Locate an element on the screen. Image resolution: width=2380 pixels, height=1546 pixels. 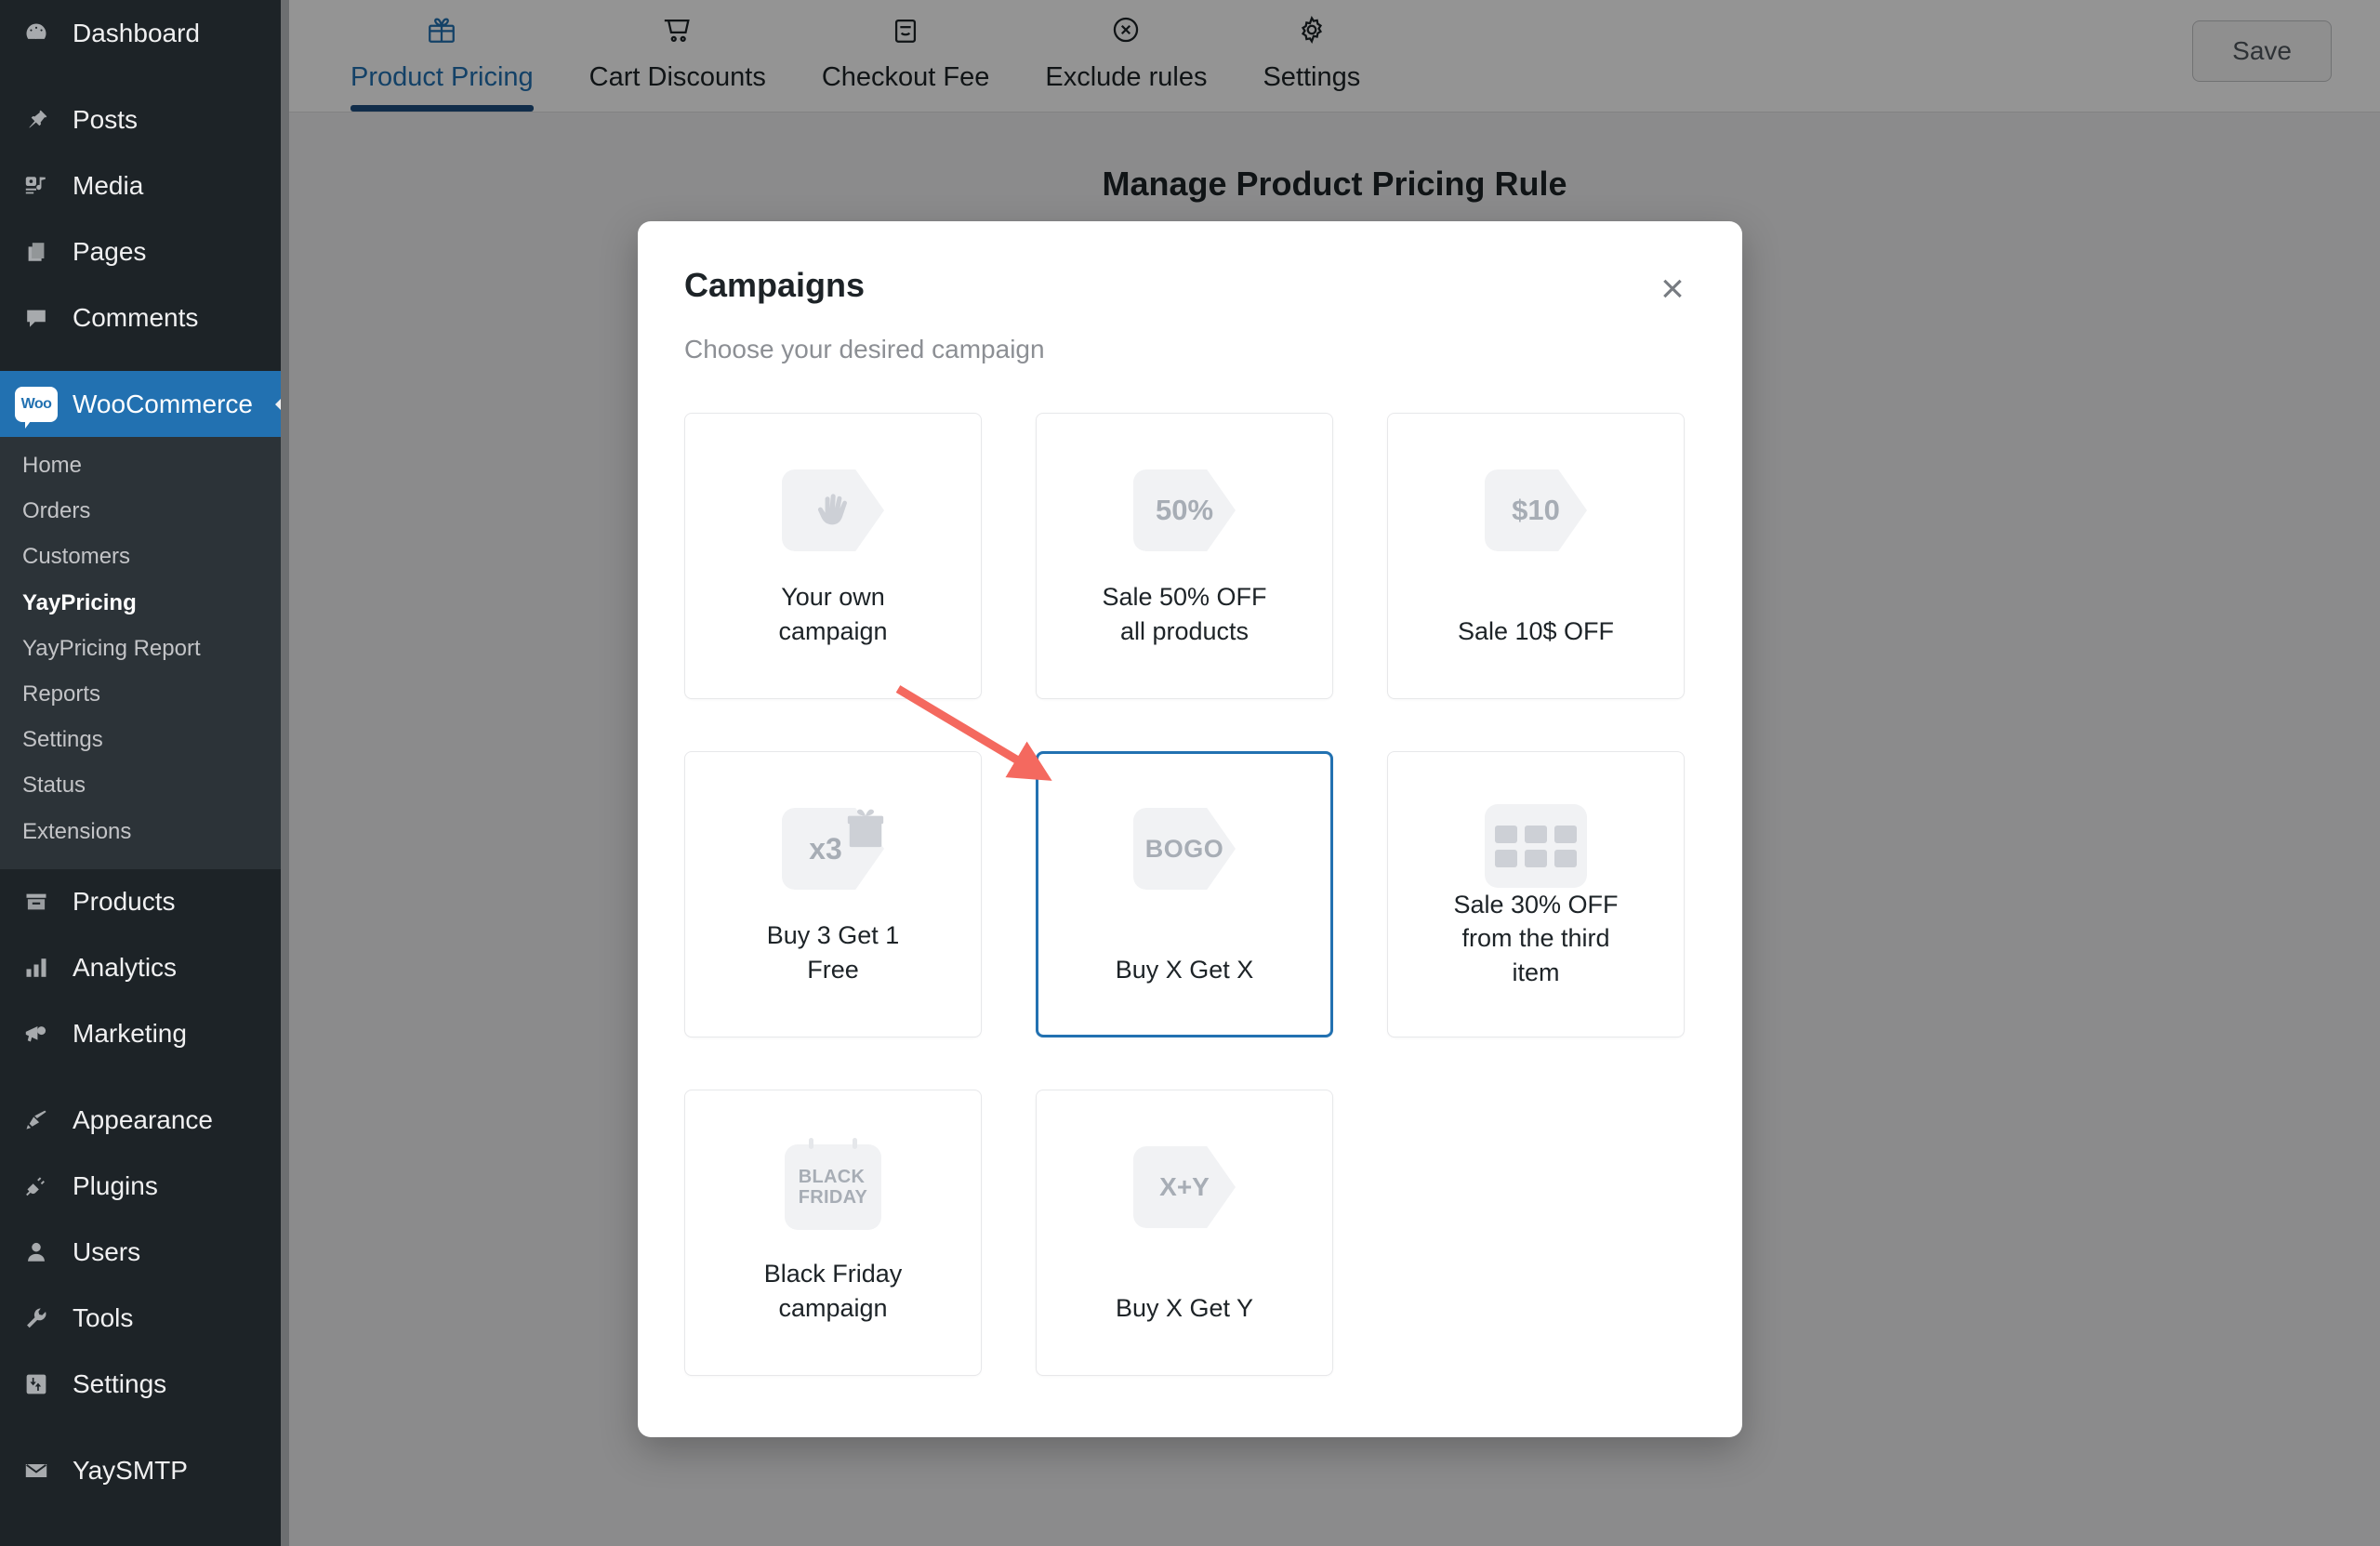
card-label: Your own campaign is located at coordinates (833, 614).